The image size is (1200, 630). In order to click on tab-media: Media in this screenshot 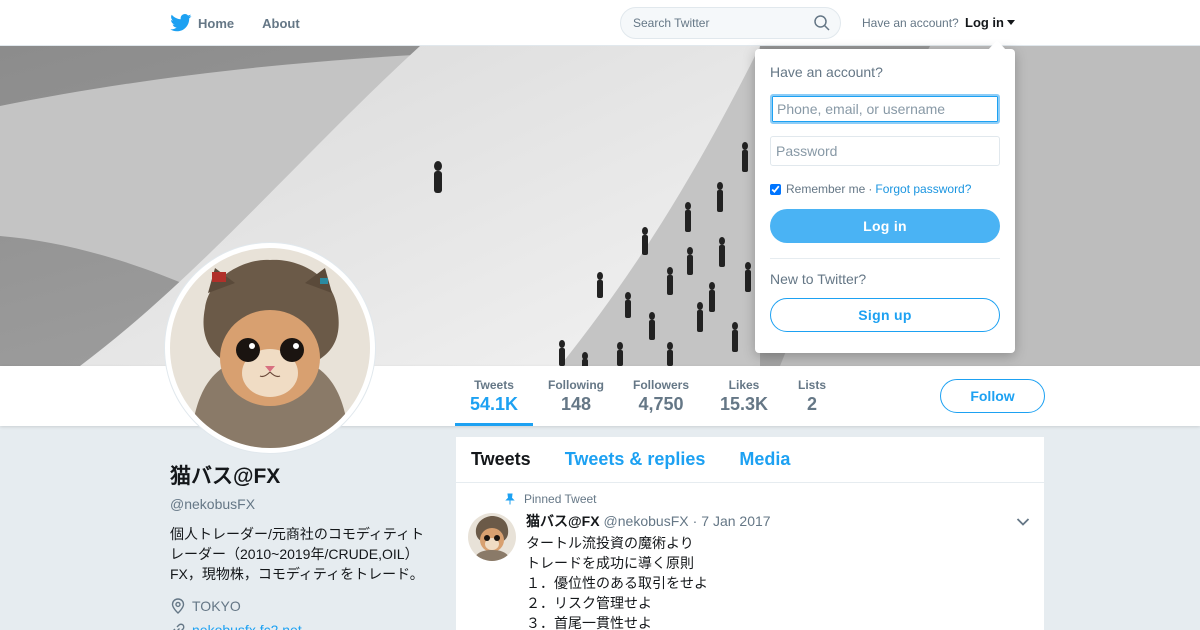, I will do `click(764, 459)`.